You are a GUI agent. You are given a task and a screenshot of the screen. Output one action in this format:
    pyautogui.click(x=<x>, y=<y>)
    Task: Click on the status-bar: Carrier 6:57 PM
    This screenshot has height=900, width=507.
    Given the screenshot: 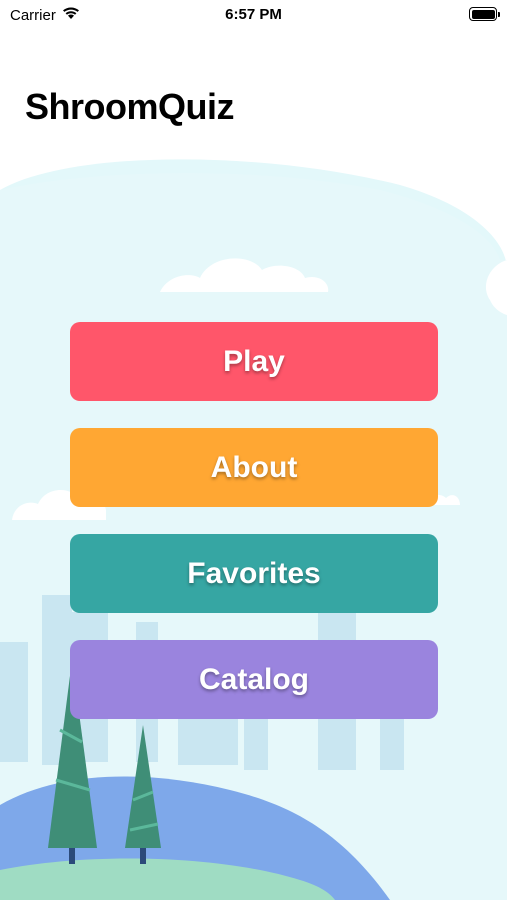 What is the action you would take?
    pyautogui.click(x=253, y=15)
    